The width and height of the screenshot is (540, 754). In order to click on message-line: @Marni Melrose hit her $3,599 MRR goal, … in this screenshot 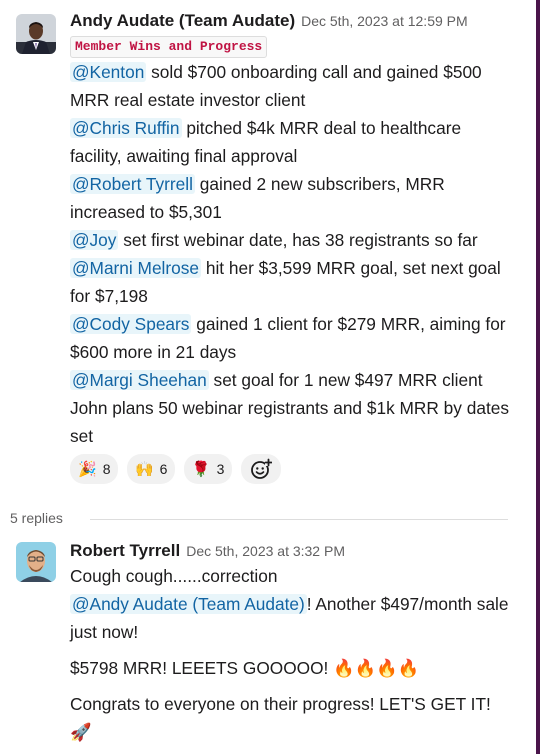, I will do `click(292, 282)`.